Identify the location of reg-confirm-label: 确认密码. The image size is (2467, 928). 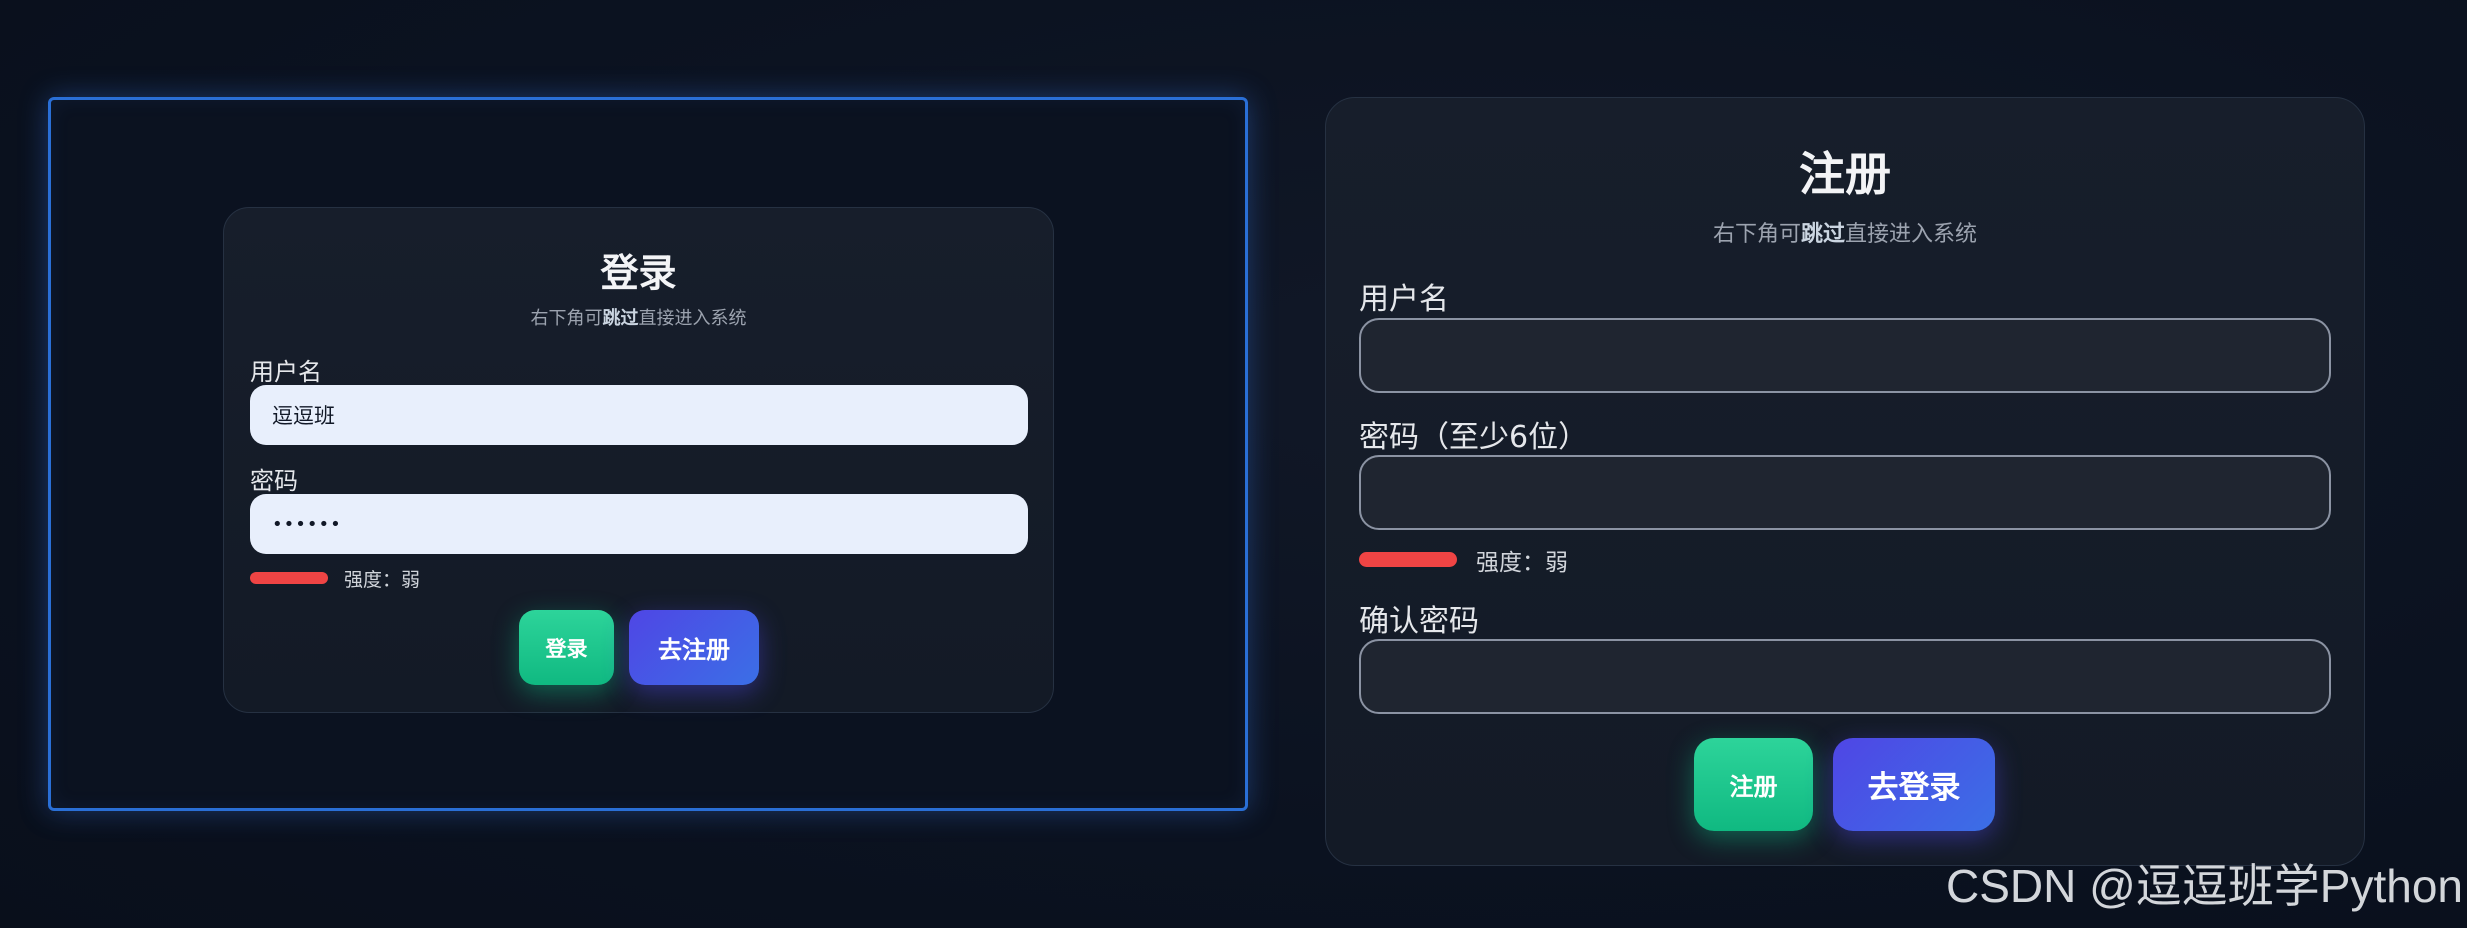
(1419, 621).